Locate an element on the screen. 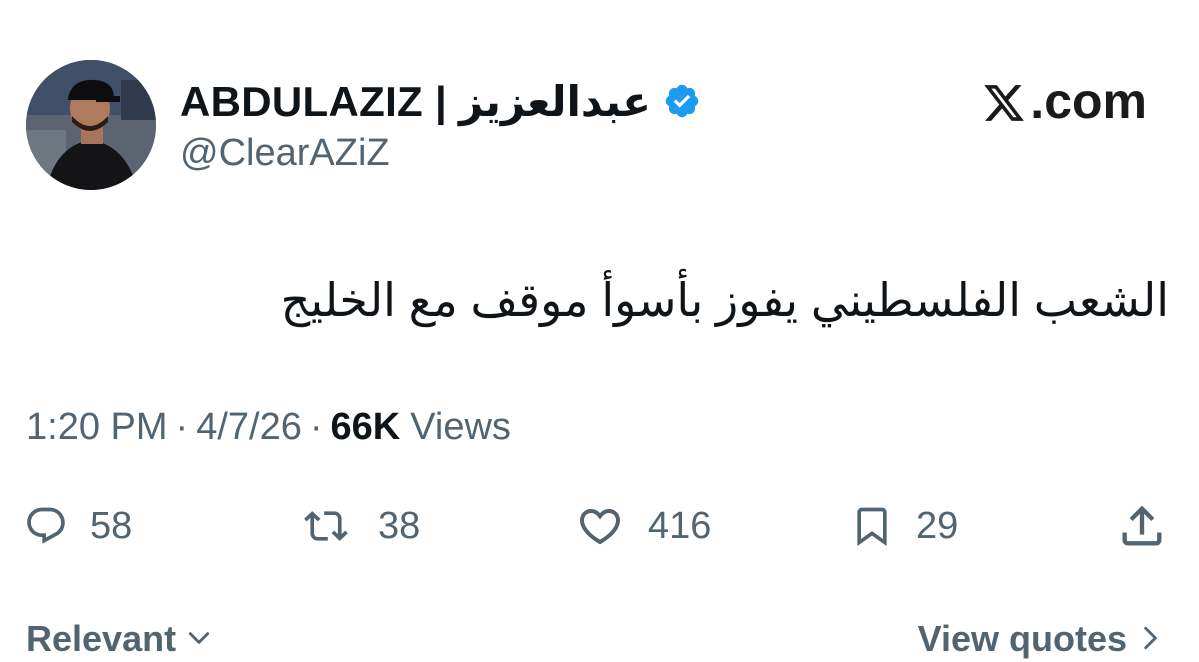 The height and width of the screenshot is (662, 1199). like-count: 416 is located at coordinates (680, 525).